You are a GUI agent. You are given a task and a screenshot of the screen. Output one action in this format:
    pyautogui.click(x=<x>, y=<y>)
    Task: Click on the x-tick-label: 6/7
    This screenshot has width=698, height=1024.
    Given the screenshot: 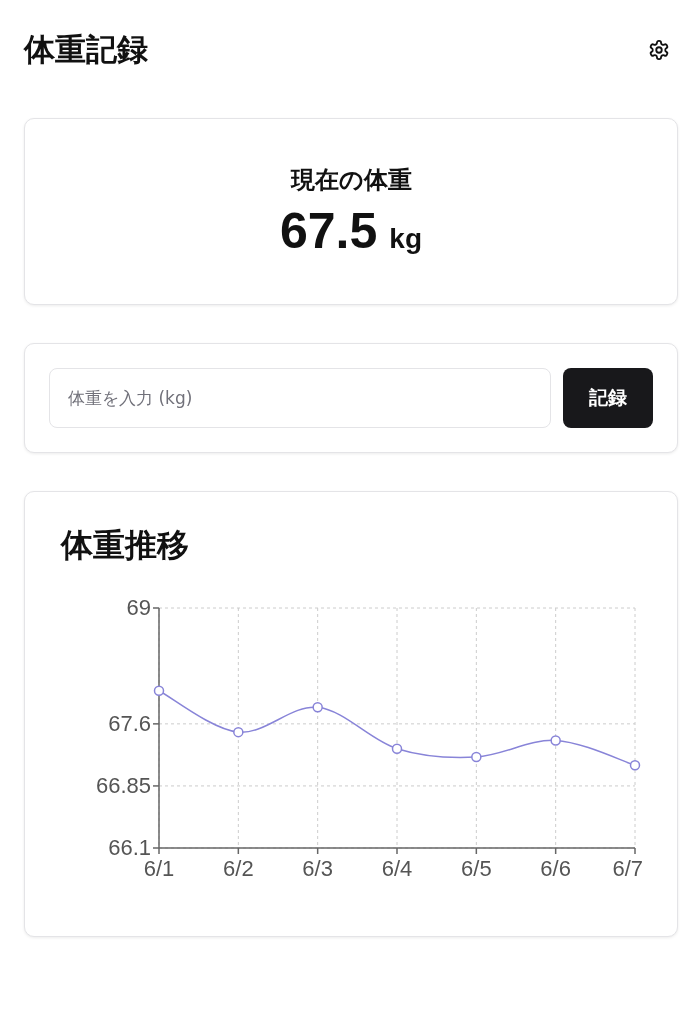 What is the action you would take?
    pyautogui.click(x=627, y=868)
    